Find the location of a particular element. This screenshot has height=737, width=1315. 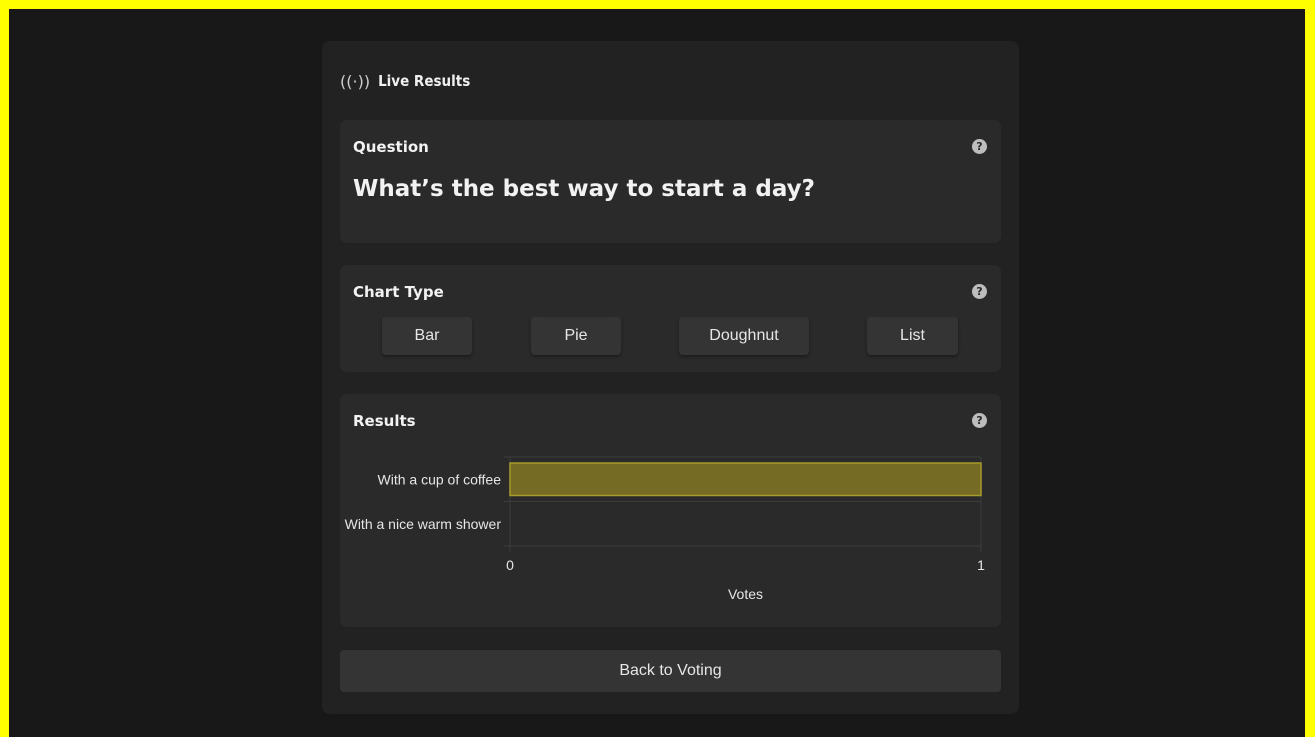

chart-type-label: Chart Type is located at coordinates (398, 292).